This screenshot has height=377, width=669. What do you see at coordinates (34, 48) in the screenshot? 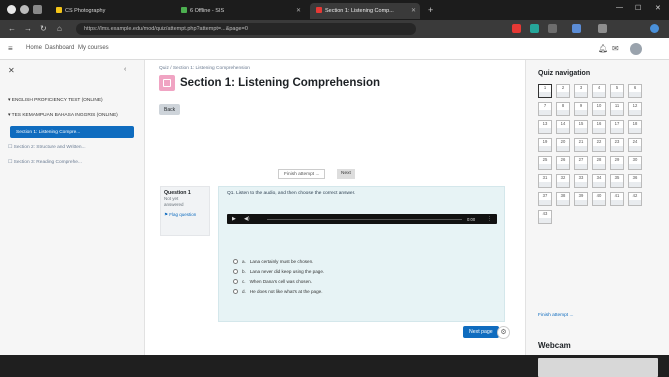
I see `nav-home: Home` at bounding box center [34, 48].